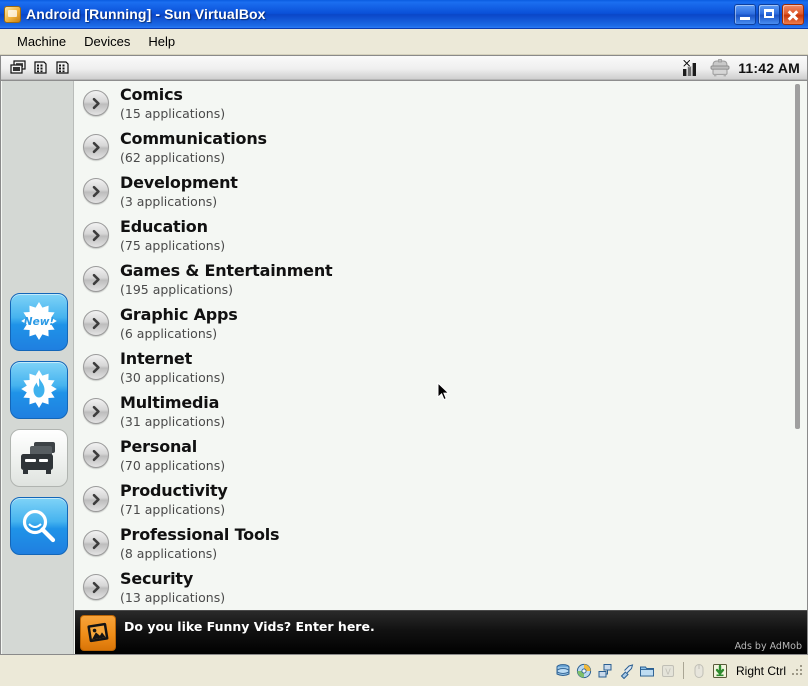 The image size is (808, 686). I want to click on category-text: Multimedia (31 applications), so click(172, 411).